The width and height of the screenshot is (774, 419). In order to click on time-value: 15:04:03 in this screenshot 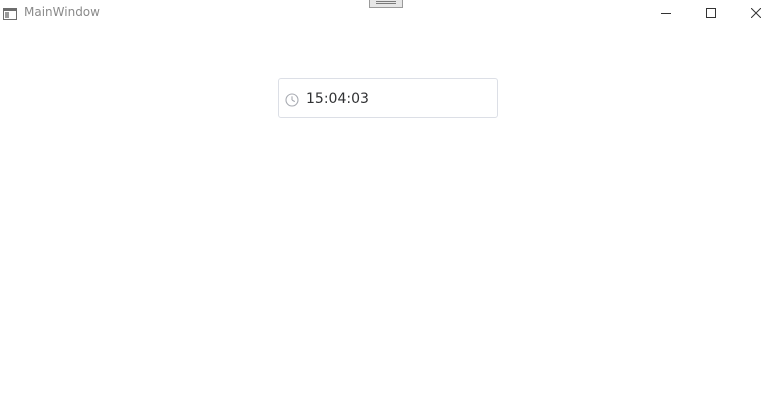, I will do `click(337, 99)`.